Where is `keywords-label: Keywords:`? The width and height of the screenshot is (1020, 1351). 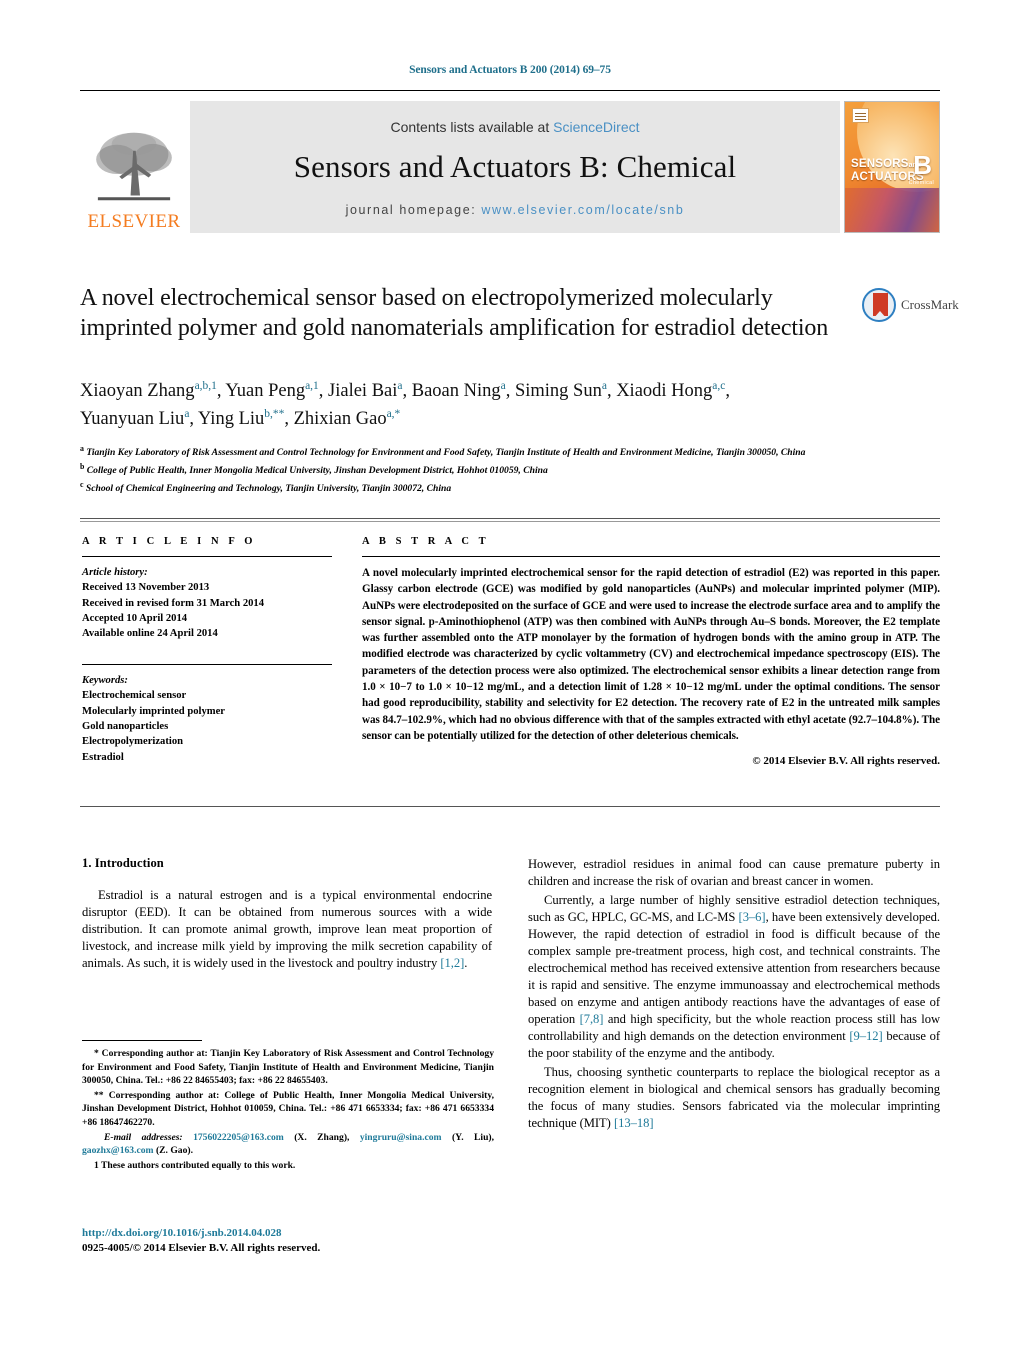 keywords-label: Keywords: is located at coordinates (105, 680).